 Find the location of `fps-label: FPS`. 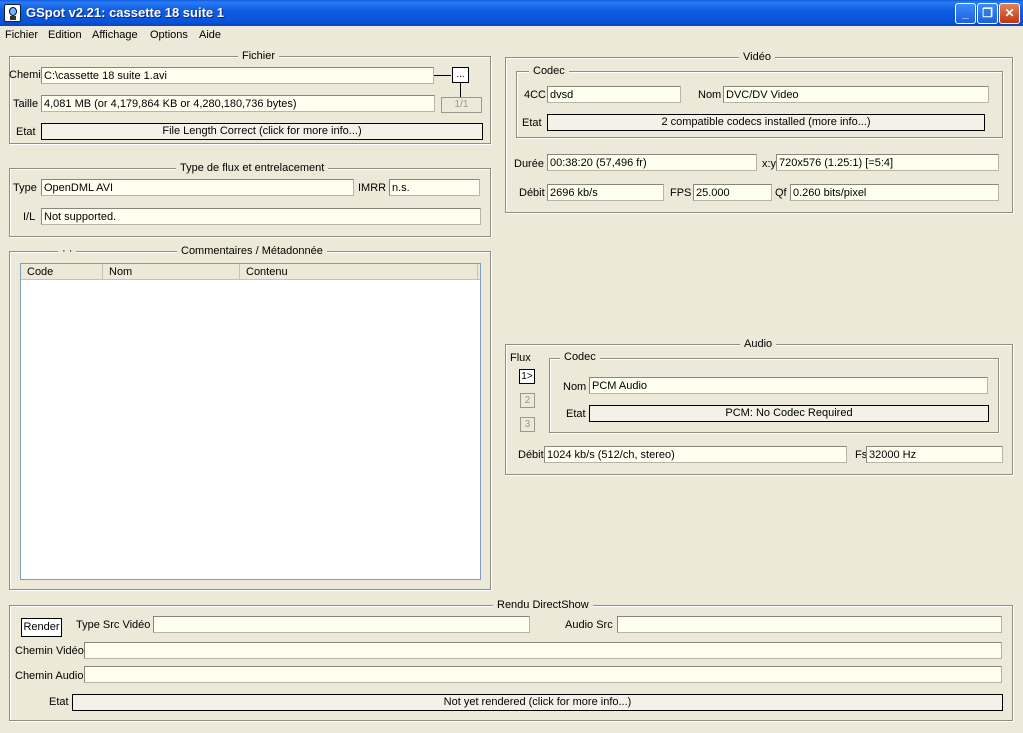

fps-label: FPS is located at coordinates (681, 193).